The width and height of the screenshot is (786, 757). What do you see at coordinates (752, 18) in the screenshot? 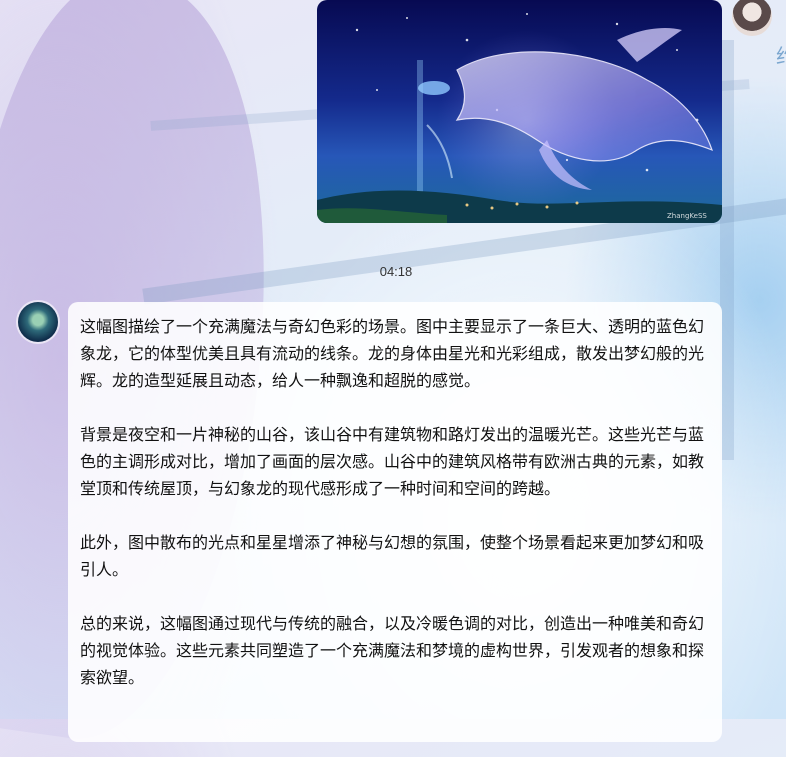
I see `user-avatar` at bounding box center [752, 18].